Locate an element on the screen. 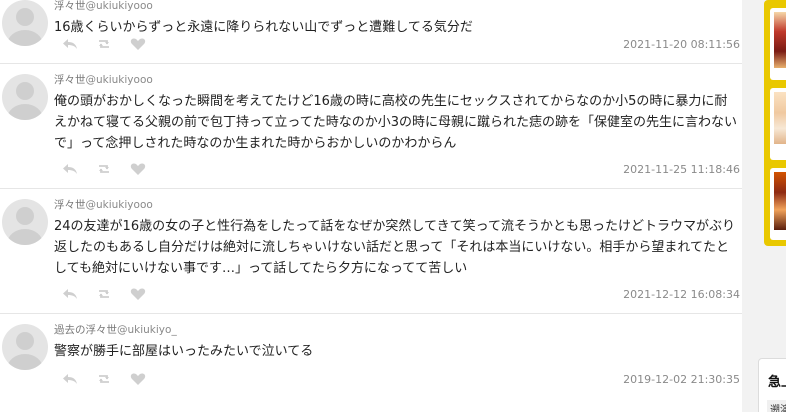 This screenshot has height=412, width=786. tweet-timestamp: 2019-12-02 21:30:35 is located at coordinates (681, 379).